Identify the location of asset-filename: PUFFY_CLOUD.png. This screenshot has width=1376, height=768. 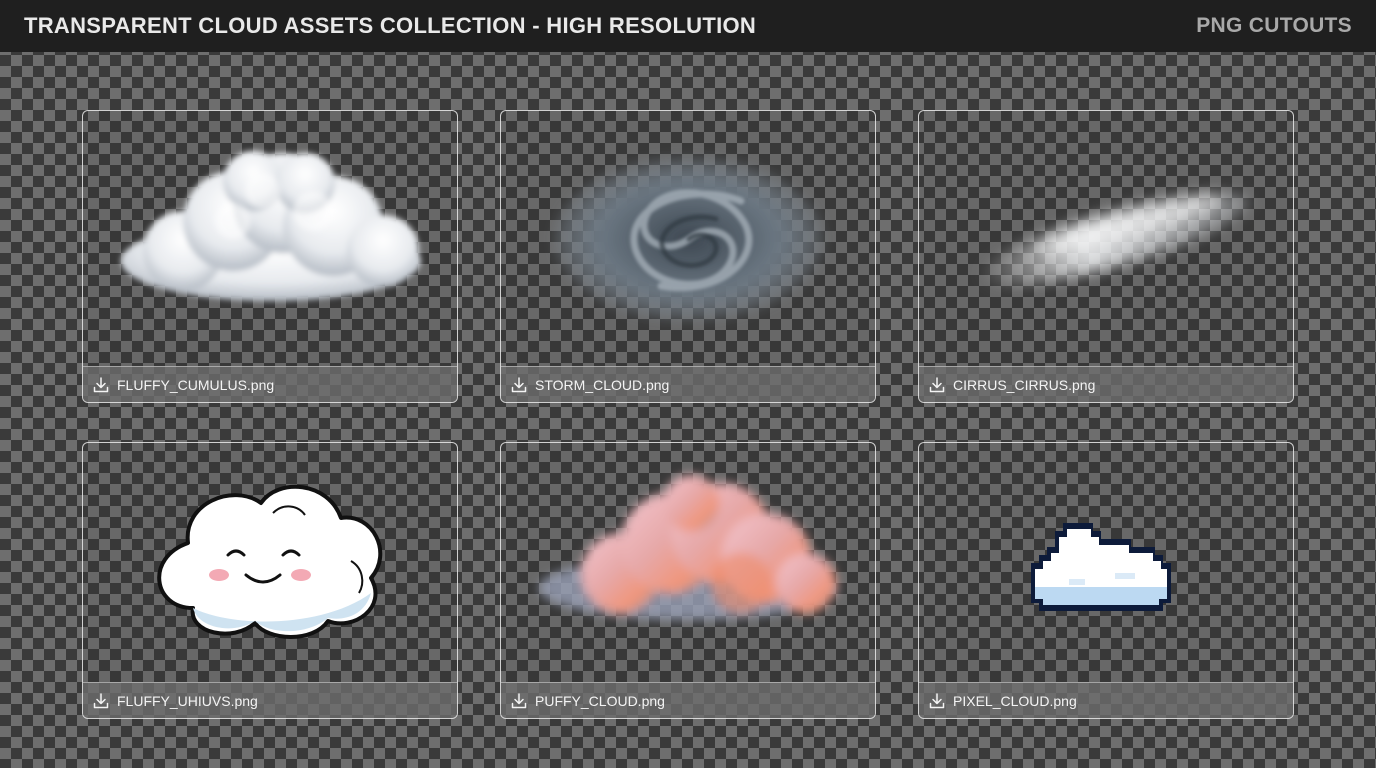
(600, 700).